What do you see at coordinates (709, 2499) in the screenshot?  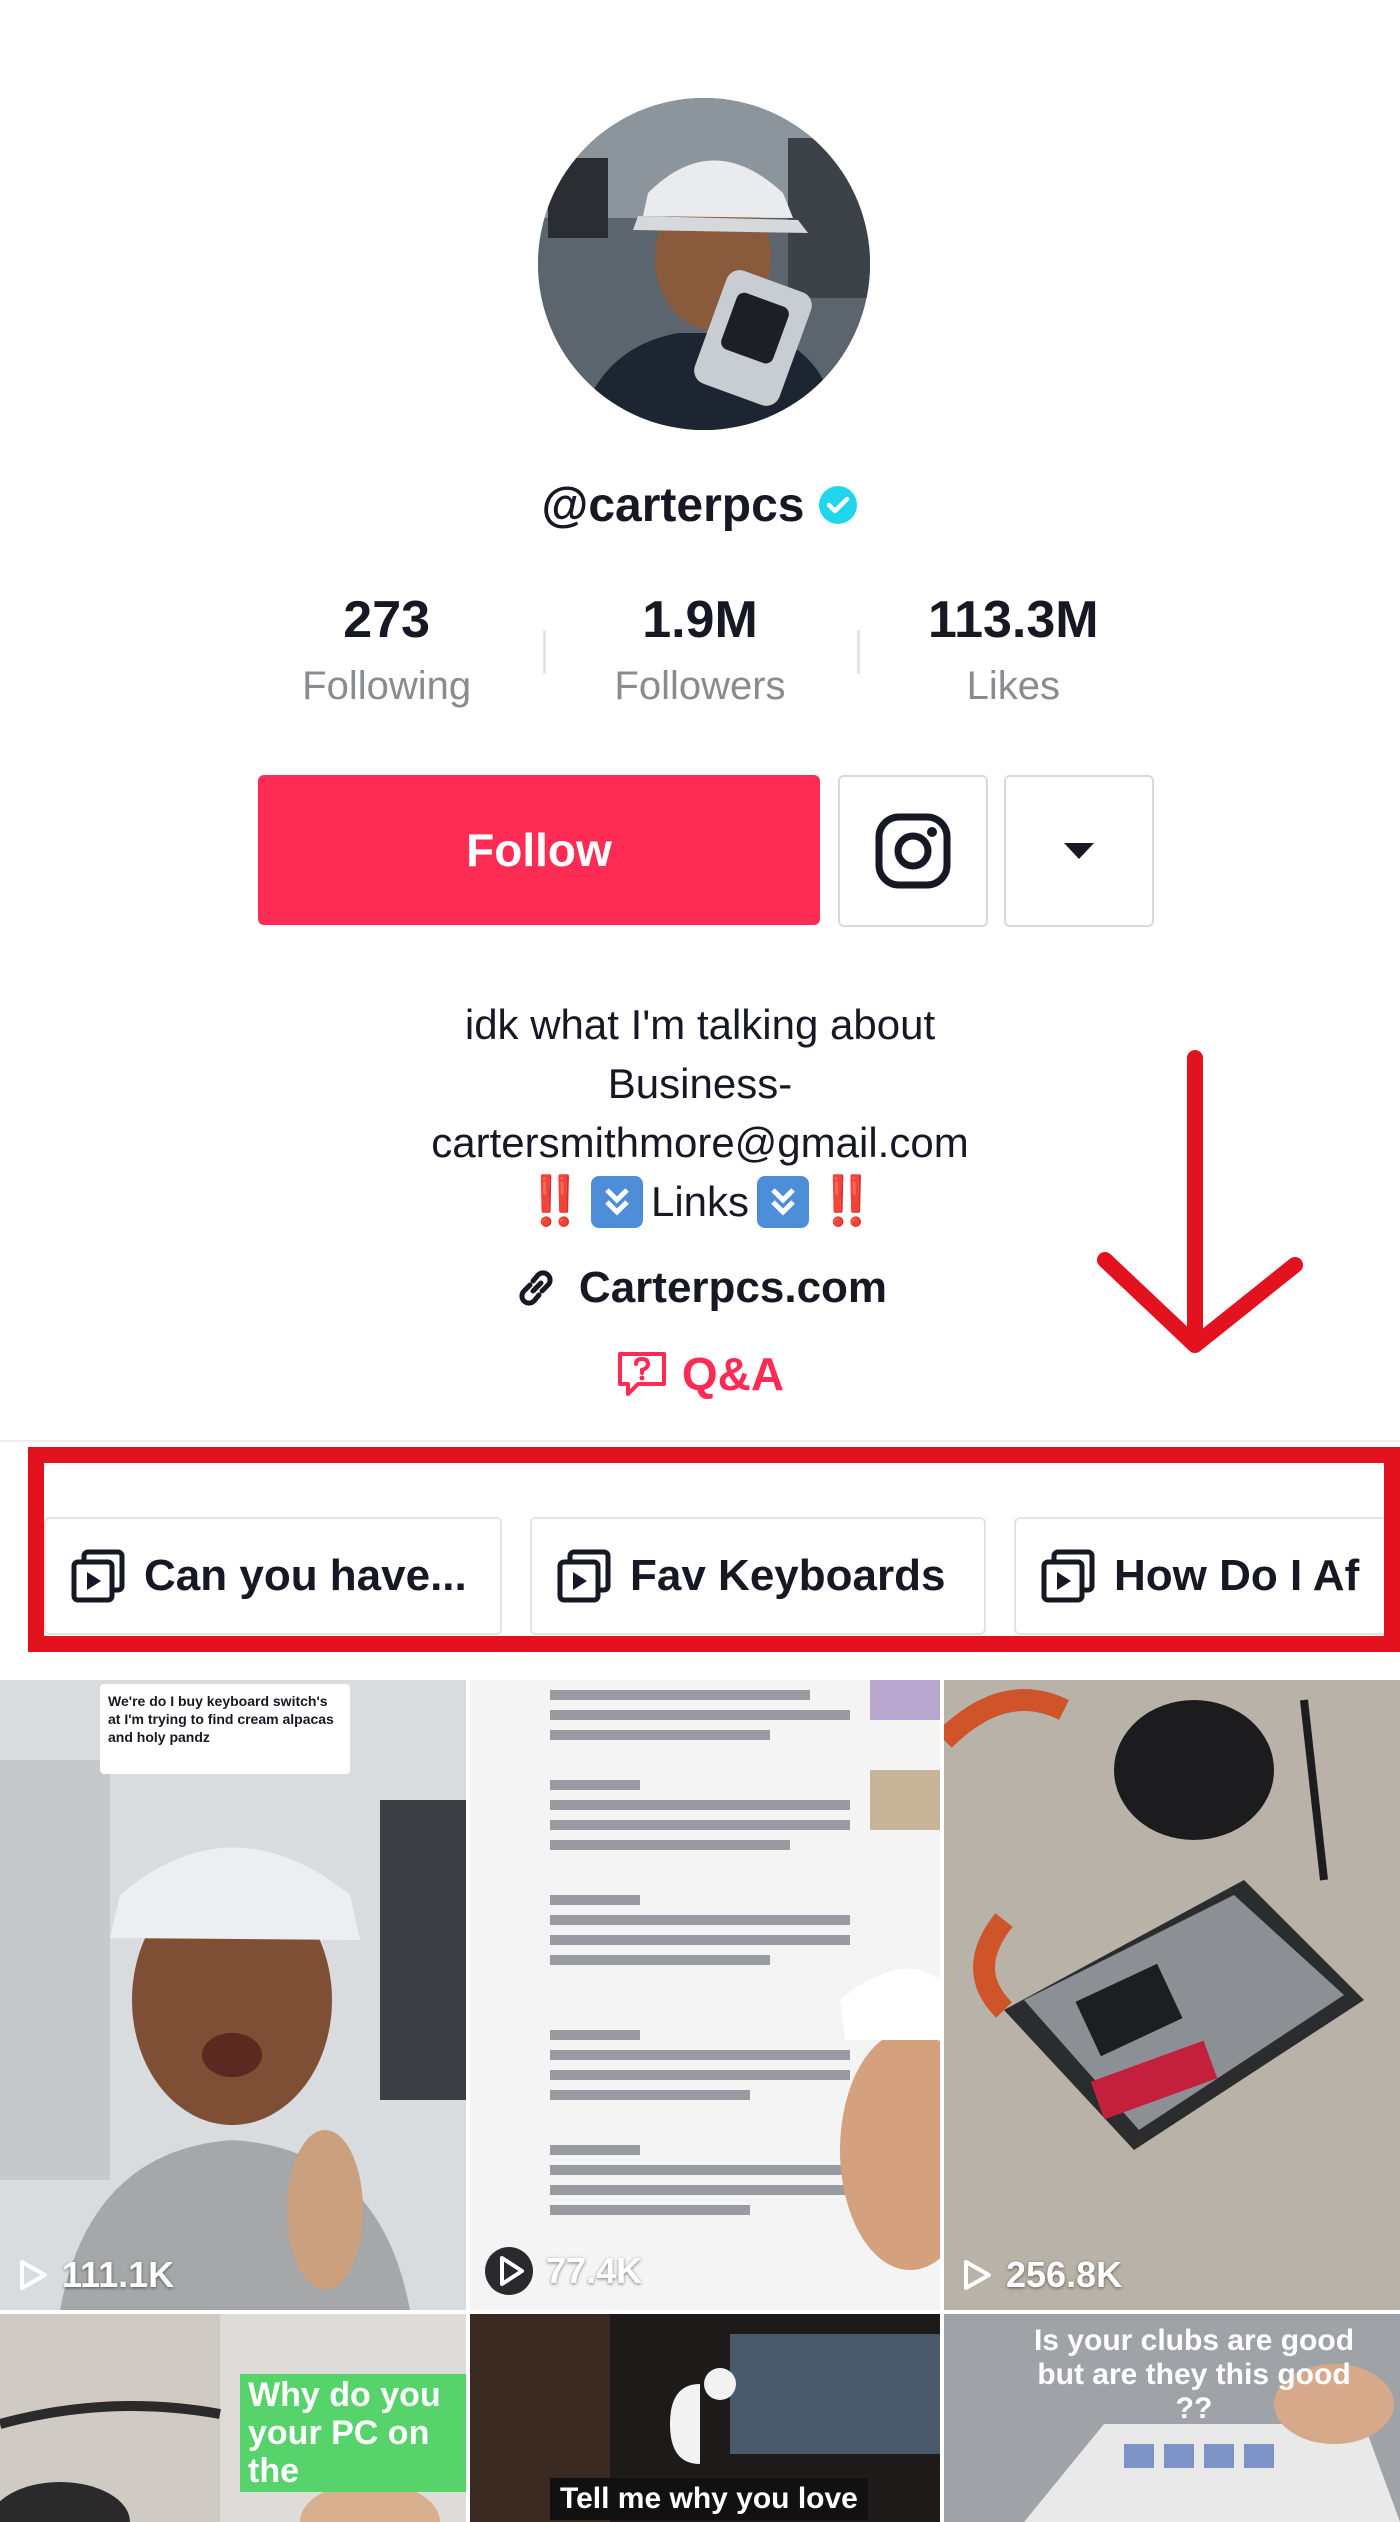 I see `video-caption: Tell me why you love` at bounding box center [709, 2499].